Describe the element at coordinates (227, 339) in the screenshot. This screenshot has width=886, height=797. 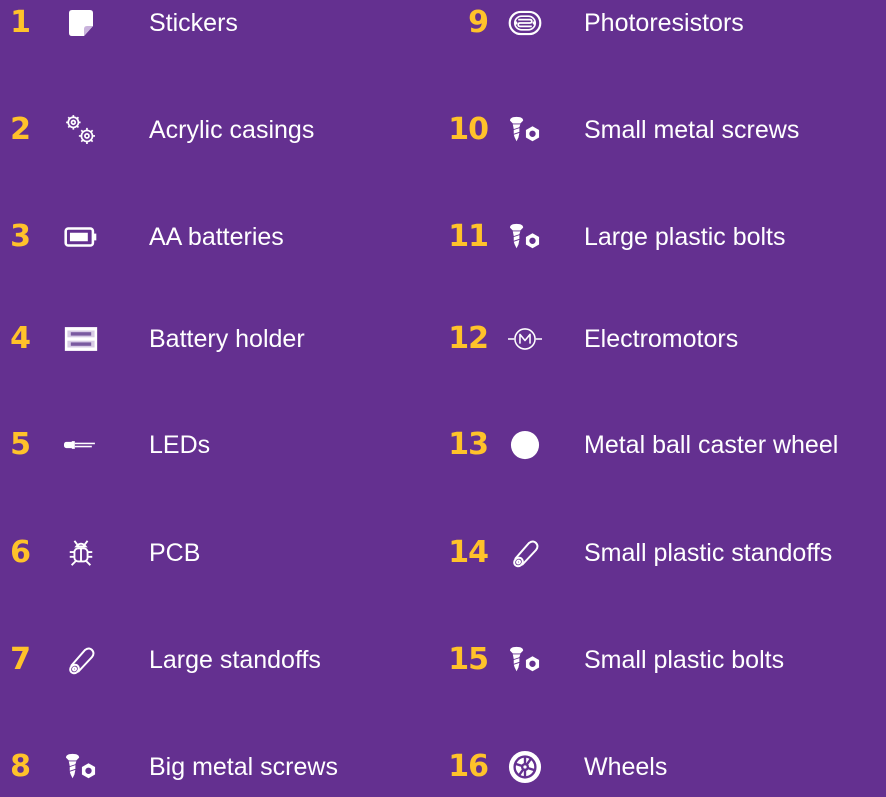
I see `item-label: Battery holder` at that location.